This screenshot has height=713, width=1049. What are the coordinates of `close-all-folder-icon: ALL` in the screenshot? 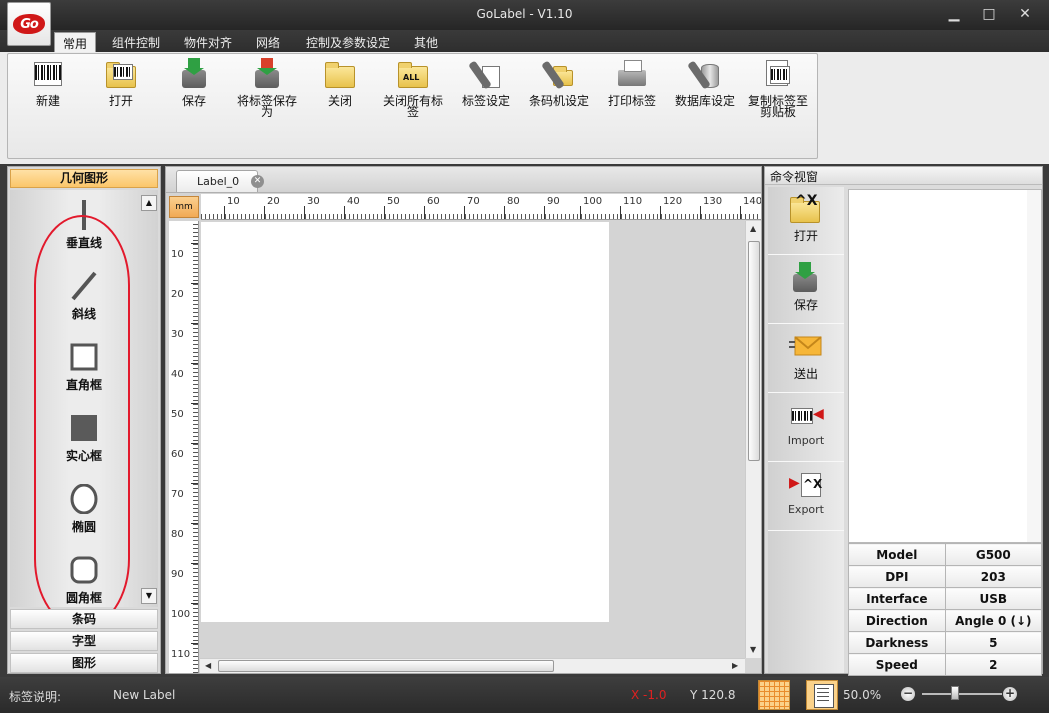 It's located at (413, 74).